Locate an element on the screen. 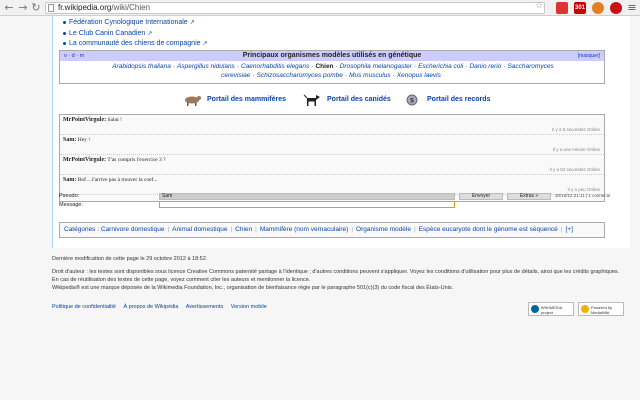 Image resolution: width=640 pixels, height=400 pixels. navbox-vde-links: v · d · m is located at coordinates (74, 56).